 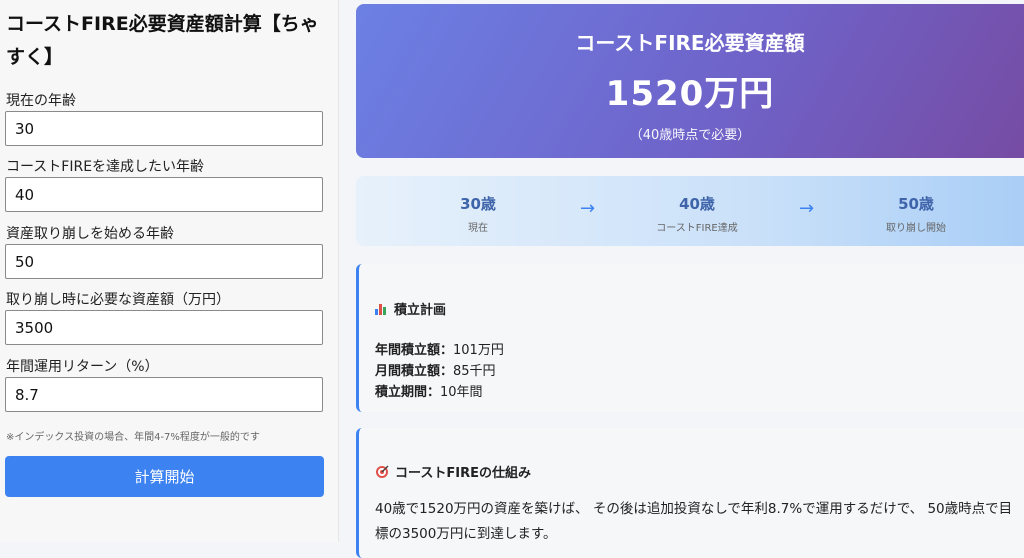 What do you see at coordinates (461, 392) in the screenshot?
I see `contribution-period-value: 10年間` at bounding box center [461, 392].